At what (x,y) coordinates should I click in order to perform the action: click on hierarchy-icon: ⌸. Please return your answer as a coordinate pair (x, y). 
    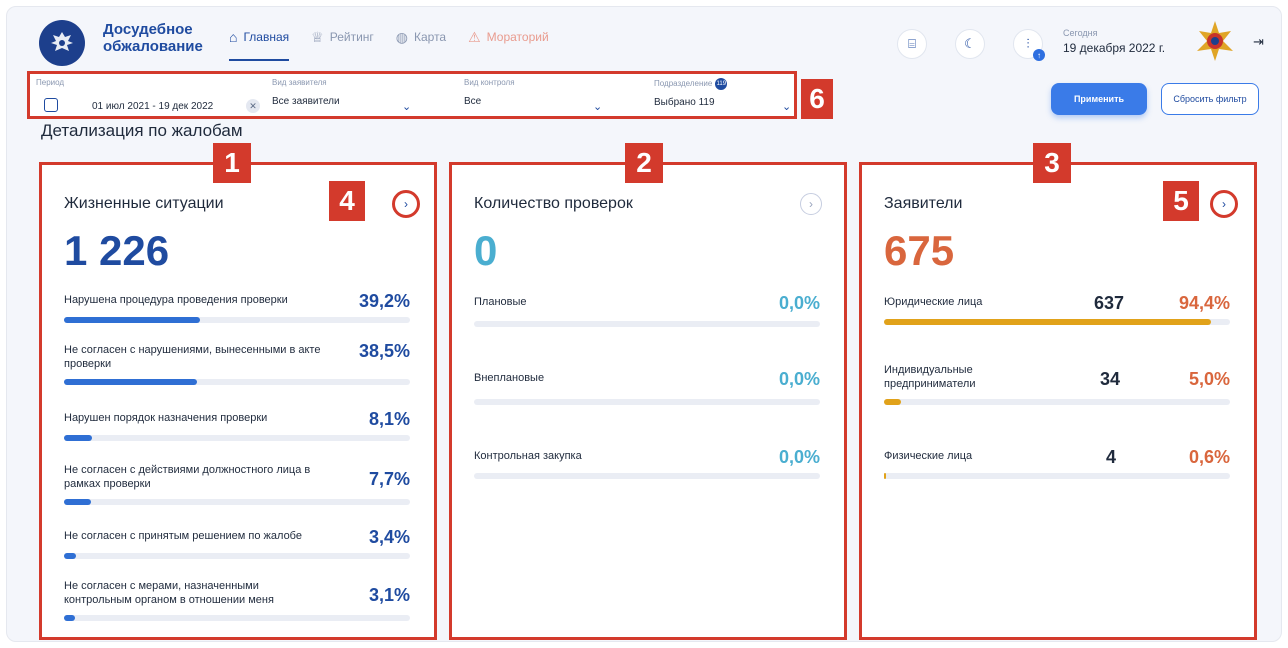
    Looking at the image, I should click on (912, 43).